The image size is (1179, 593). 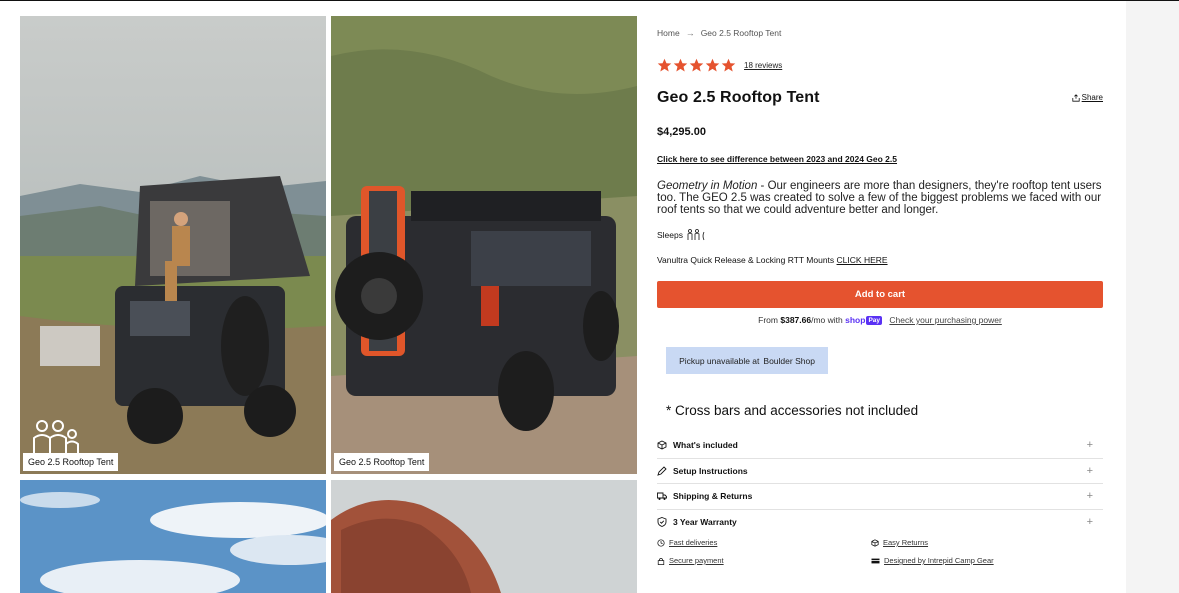 What do you see at coordinates (589, 0) in the screenshot?
I see `top-border` at bounding box center [589, 0].